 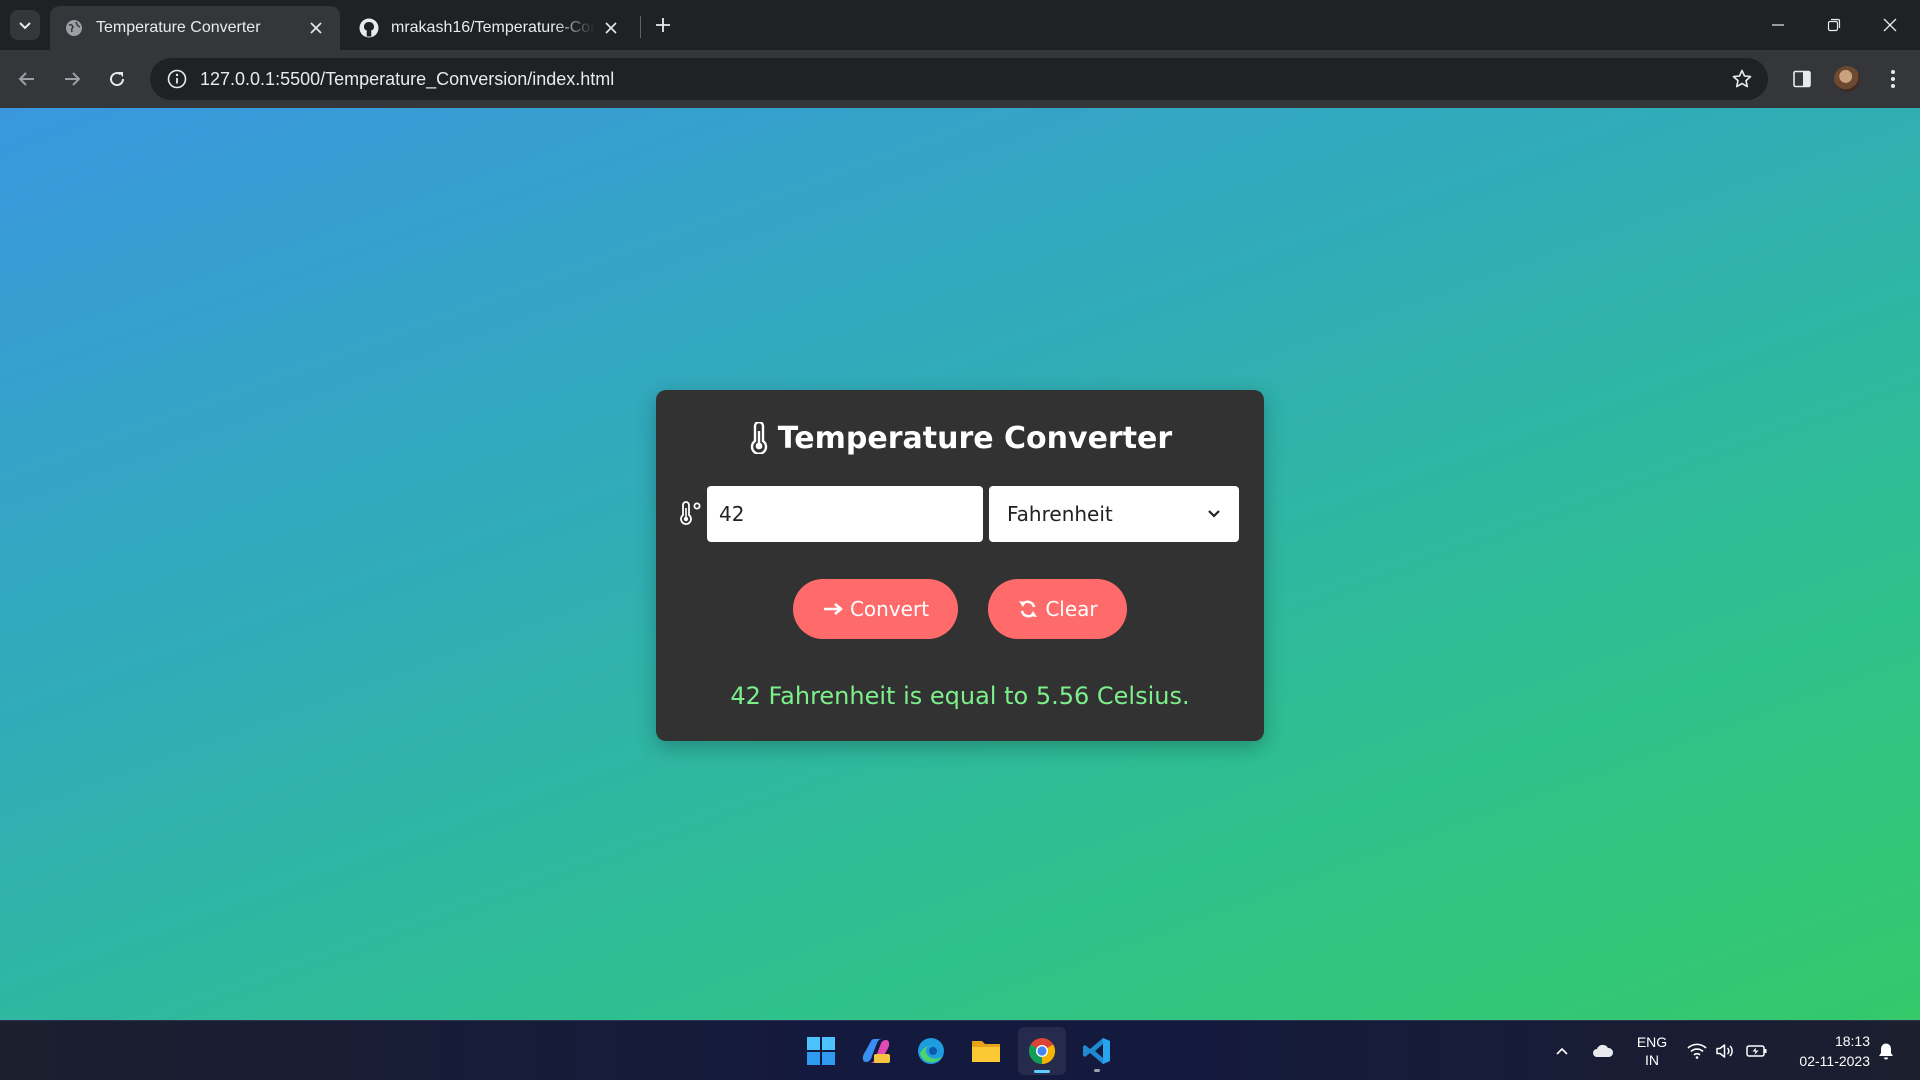 What do you see at coordinates (1060, 514) in the screenshot?
I see `unit-select-value: Fahrenheit` at bounding box center [1060, 514].